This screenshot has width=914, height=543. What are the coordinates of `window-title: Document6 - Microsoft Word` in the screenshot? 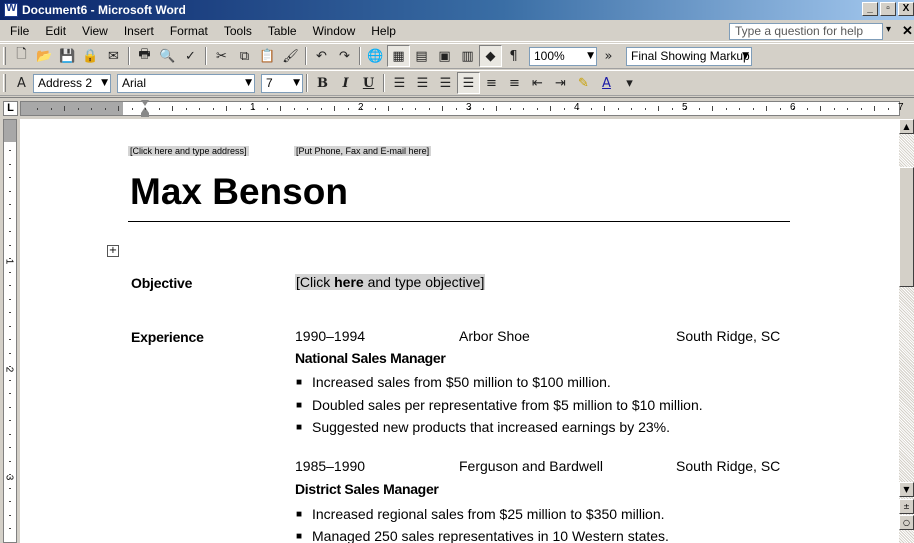 It's located at (104, 10).